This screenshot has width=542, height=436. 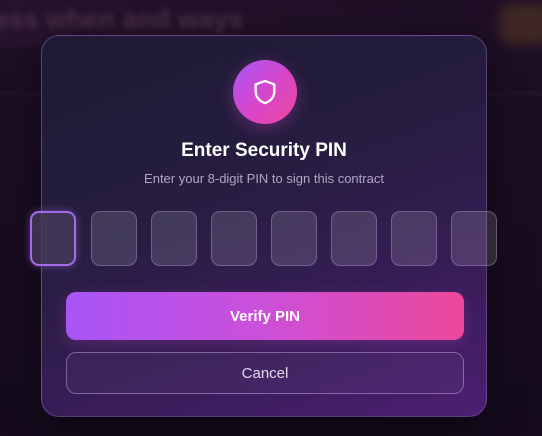 I want to click on verify-pin-button: Verify PIN, so click(x=265, y=316).